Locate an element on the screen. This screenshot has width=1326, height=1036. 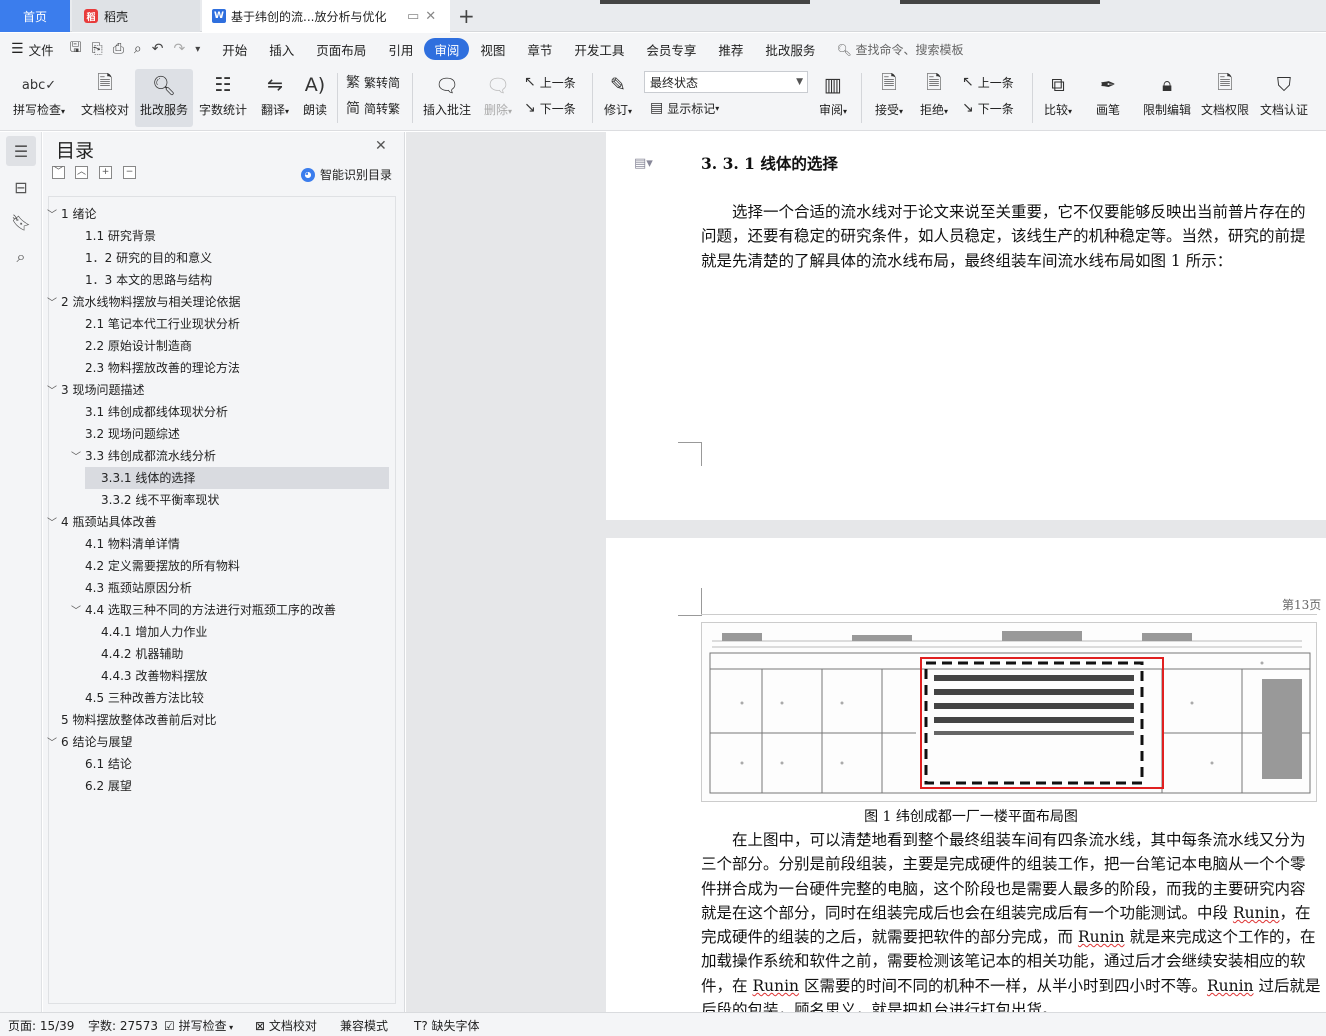
undo-icon: ↶ is located at coordinates (158, 49).